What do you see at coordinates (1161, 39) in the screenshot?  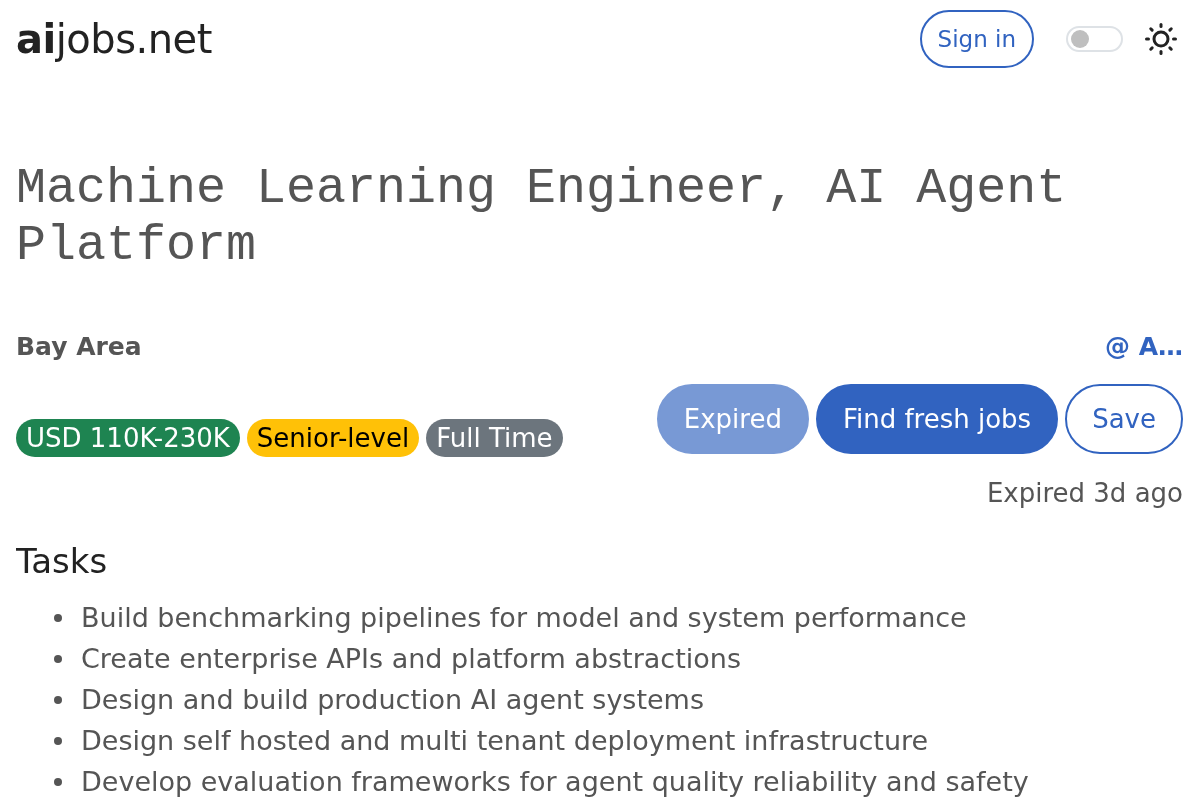 I see `sun-icon` at bounding box center [1161, 39].